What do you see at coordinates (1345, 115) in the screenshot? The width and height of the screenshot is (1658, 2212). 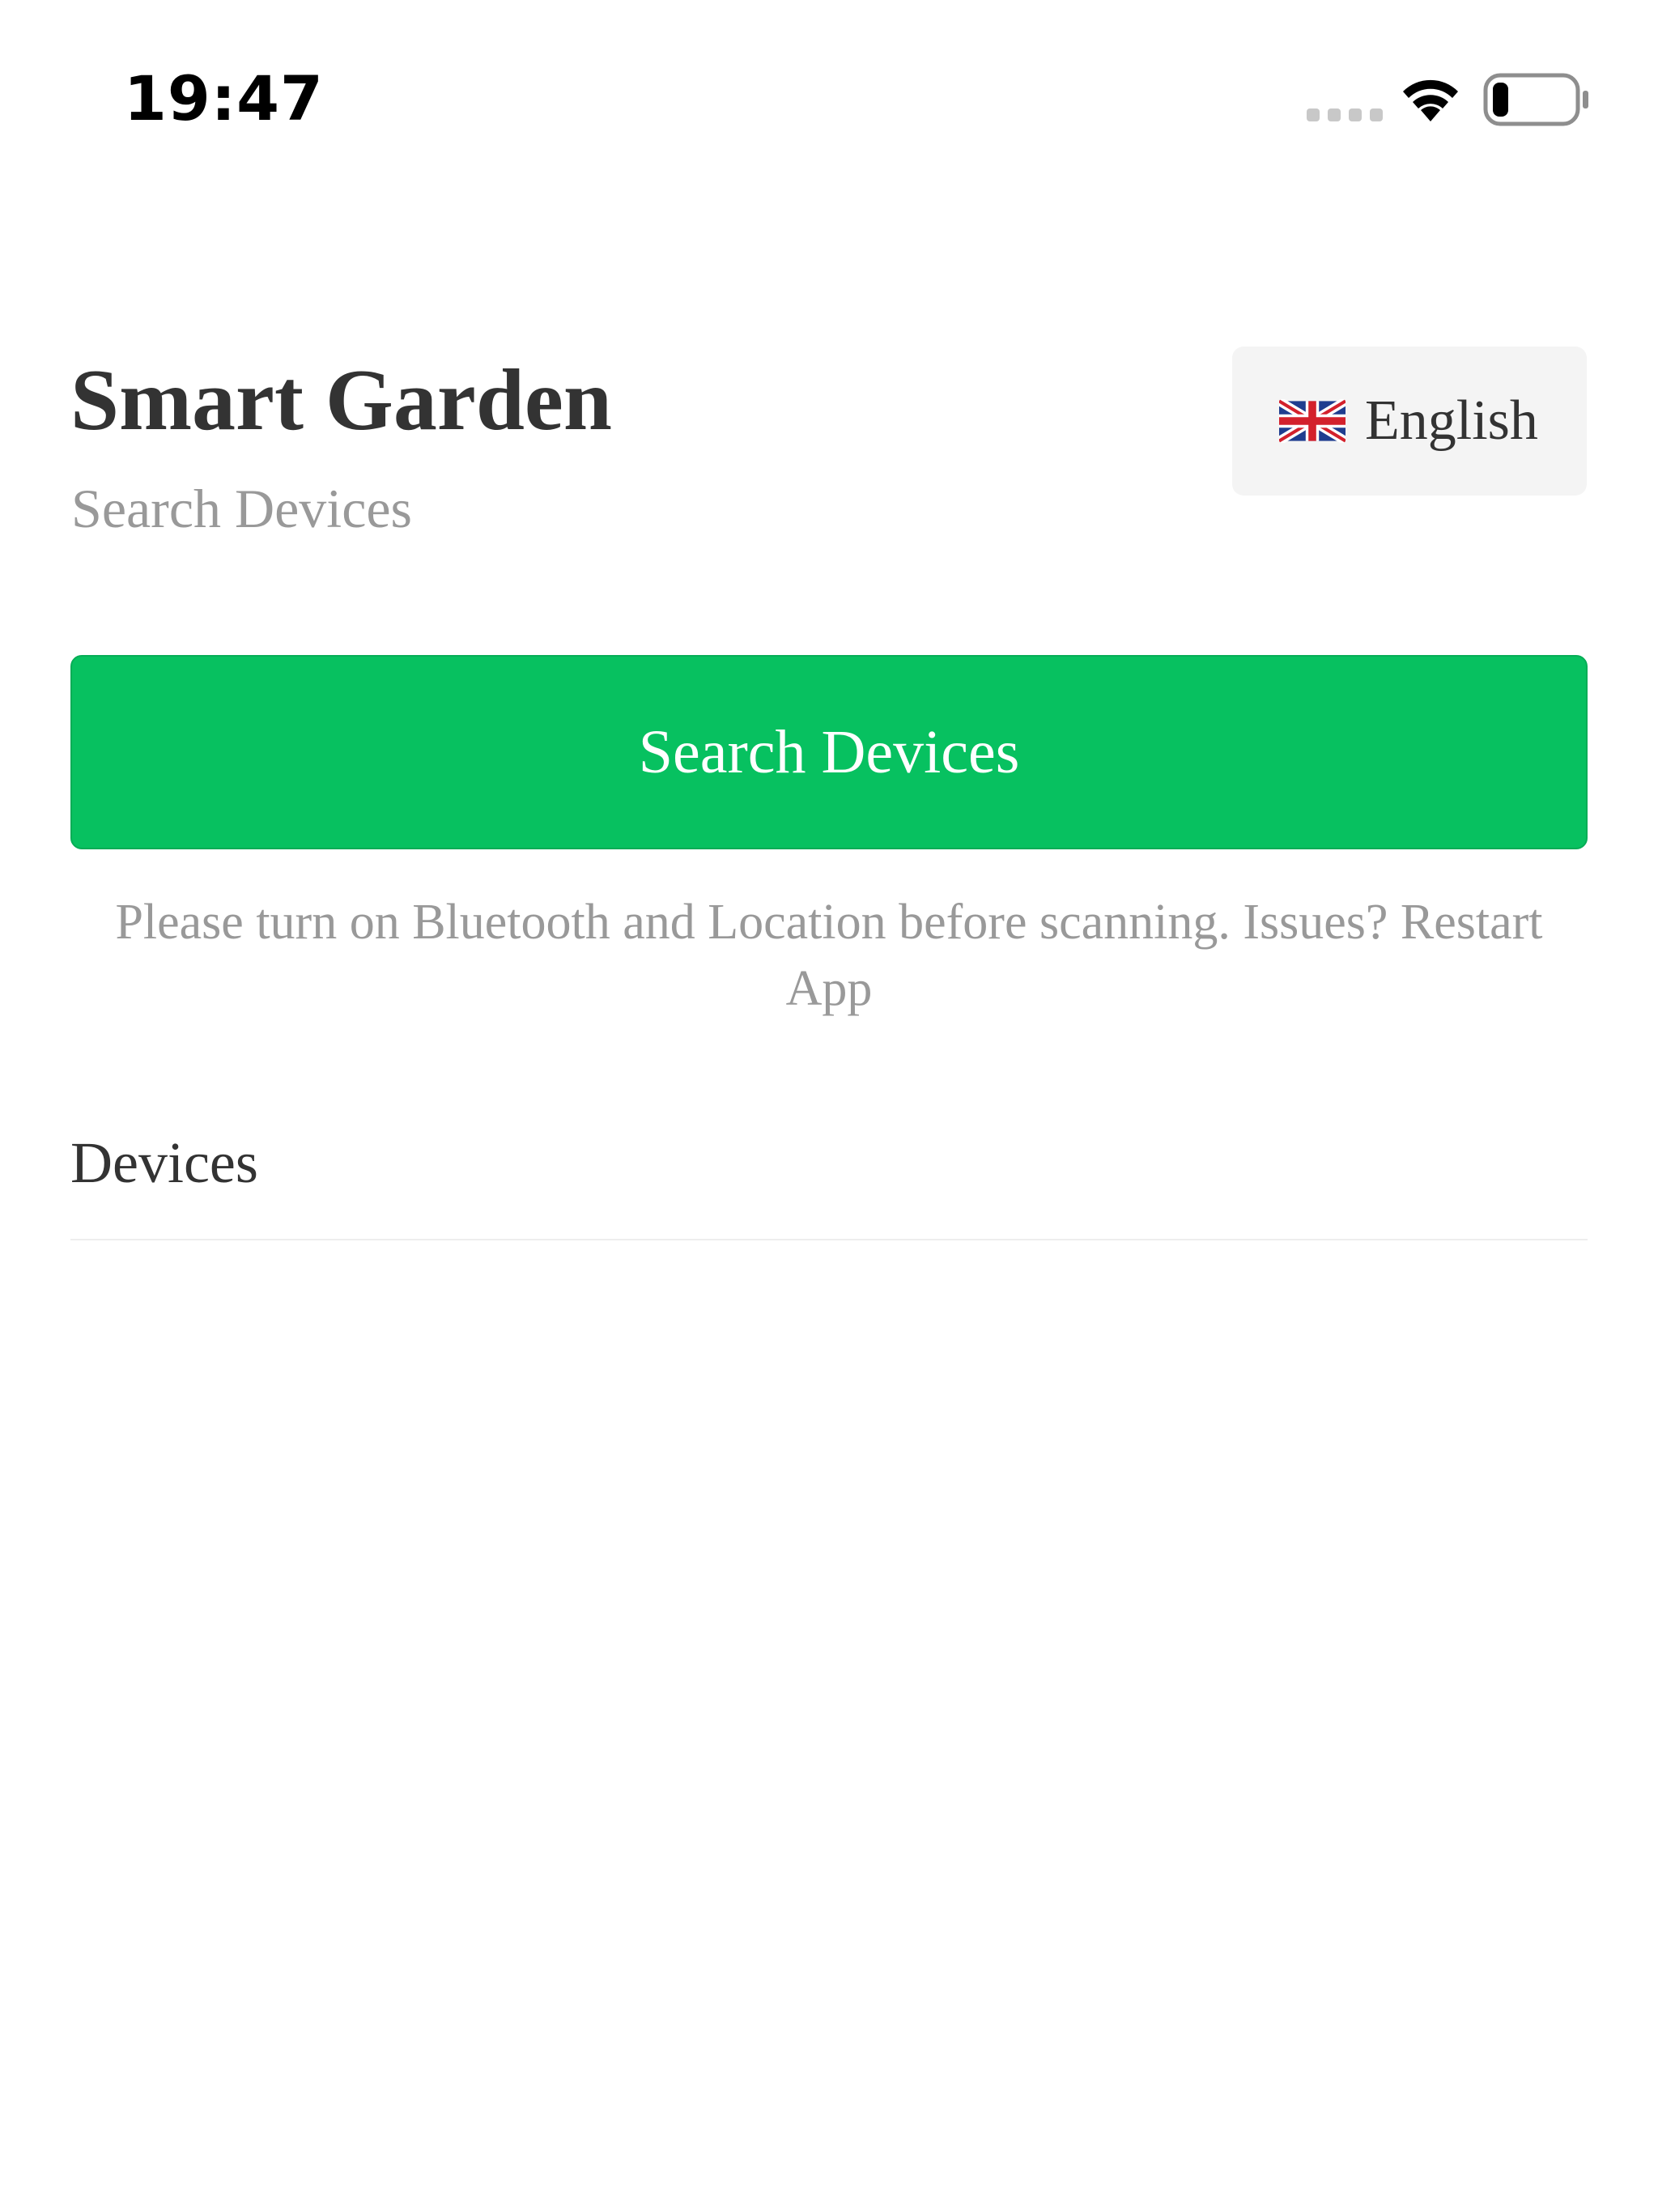 I see `signal-dots-icon` at bounding box center [1345, 115].